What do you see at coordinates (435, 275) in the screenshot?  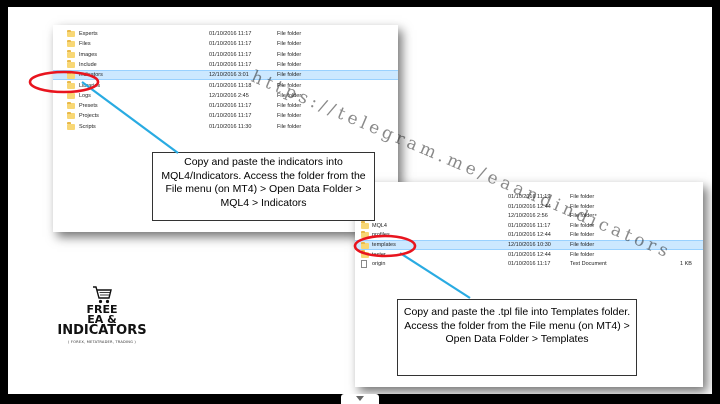 I see `pointer-line-templates` at bounding box center [435, 275].